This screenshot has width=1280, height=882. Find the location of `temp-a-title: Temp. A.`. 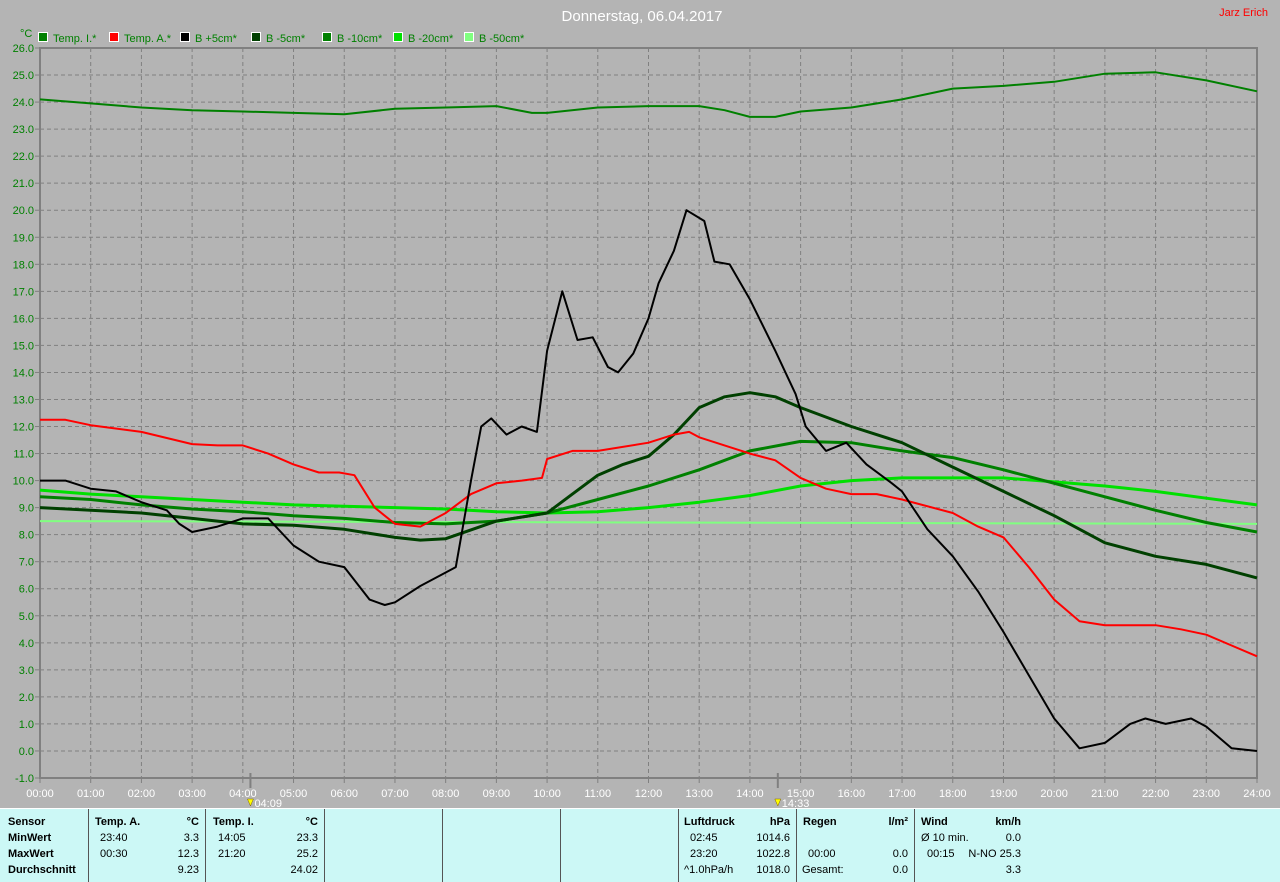

temp-a-title: Temp. A. is located at coordinates (118, 822).